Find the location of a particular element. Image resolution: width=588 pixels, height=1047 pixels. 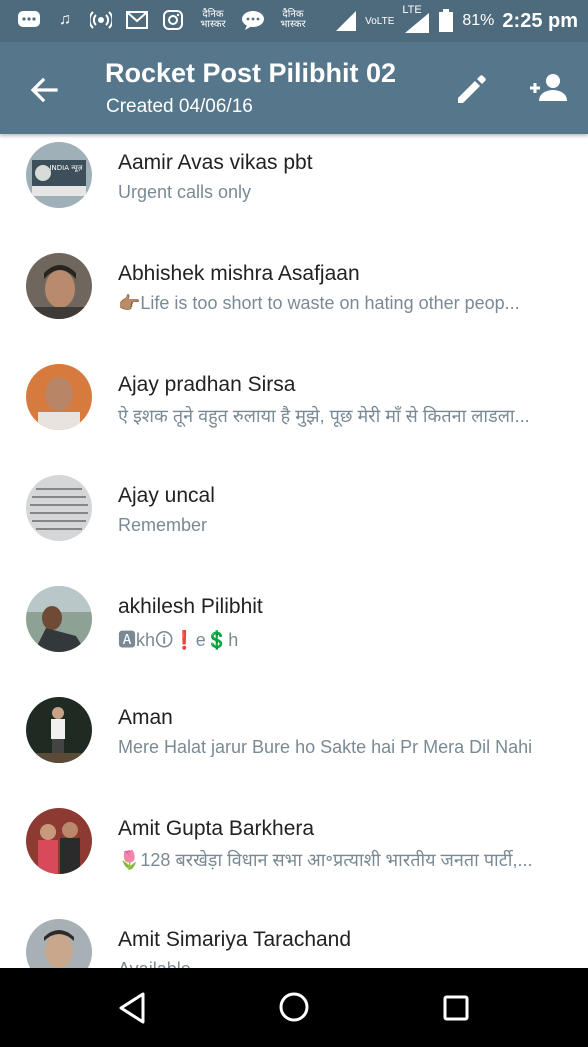

contact-name: Amit Simariya Tarachand is located at coordinates (235, 939).